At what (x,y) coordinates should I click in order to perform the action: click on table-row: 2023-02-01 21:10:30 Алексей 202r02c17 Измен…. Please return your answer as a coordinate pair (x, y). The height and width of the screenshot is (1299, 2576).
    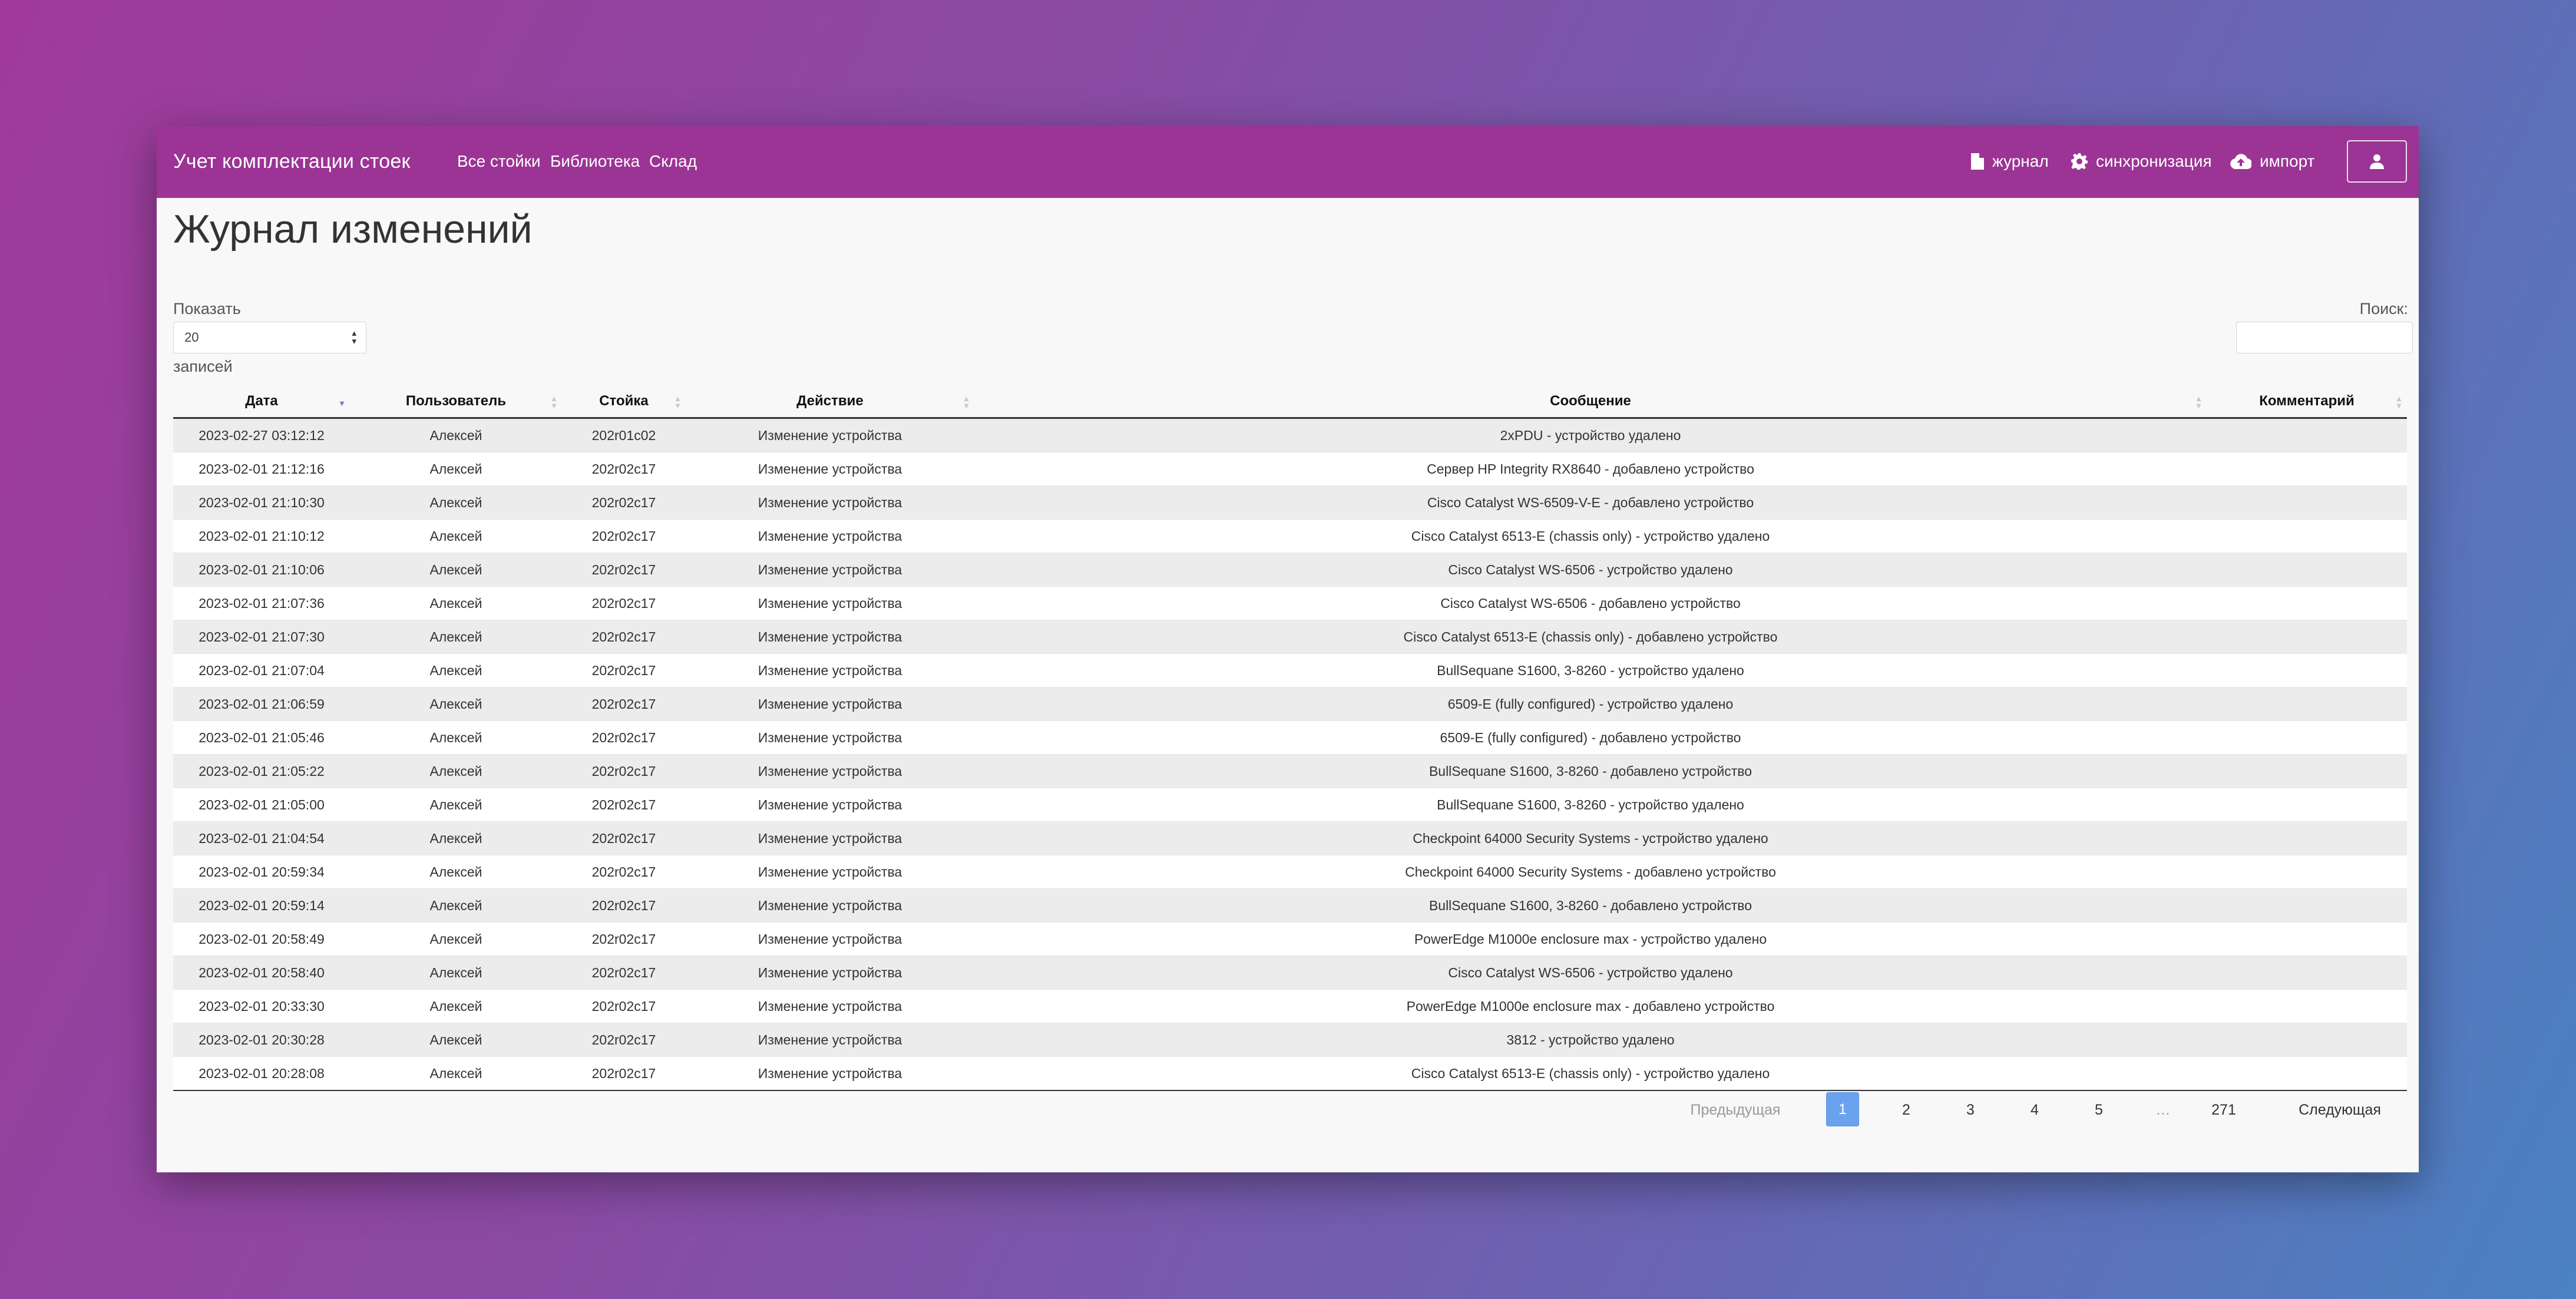
    Looking at the image, I should click on (1290, 502).